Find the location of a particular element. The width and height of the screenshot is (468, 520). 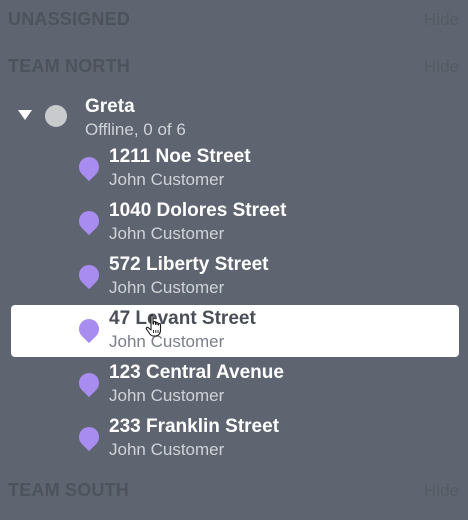

task-row: 123 Central Avenue John Customer is located at coordinates (235, 385).